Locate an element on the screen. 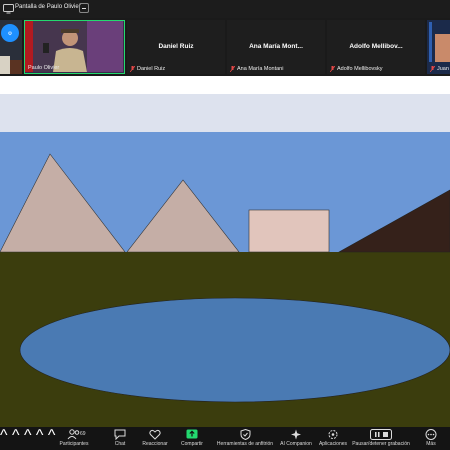  host-tools-button: Herramientas de anfitrión is located at coordinates (245, 438).